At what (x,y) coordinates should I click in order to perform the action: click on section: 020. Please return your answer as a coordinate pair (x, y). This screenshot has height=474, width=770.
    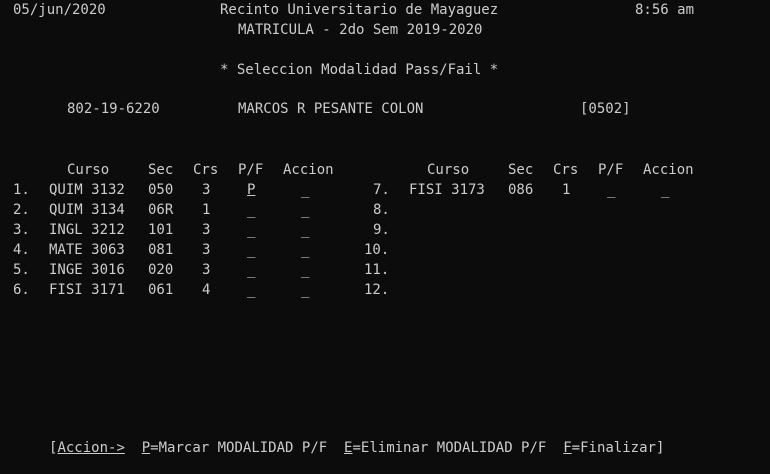
    Looking at the image, I should click on (161, 270).